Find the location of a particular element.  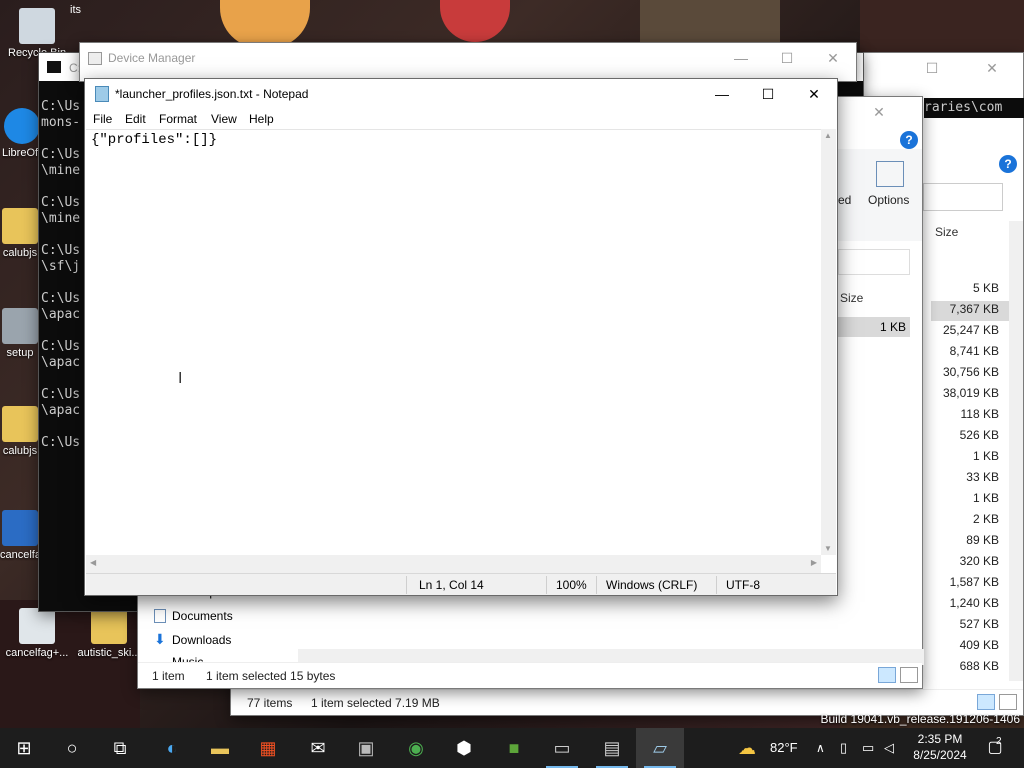

device-manager-taskbar-icon: ▣ is located at coordinates (366, 748).